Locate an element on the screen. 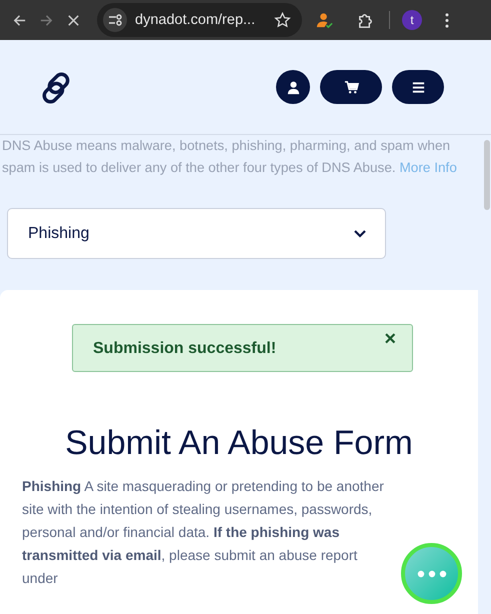 Image resolution: width=491 pixels, height=614 pixels. account-button is located at coordinates (293, 87).